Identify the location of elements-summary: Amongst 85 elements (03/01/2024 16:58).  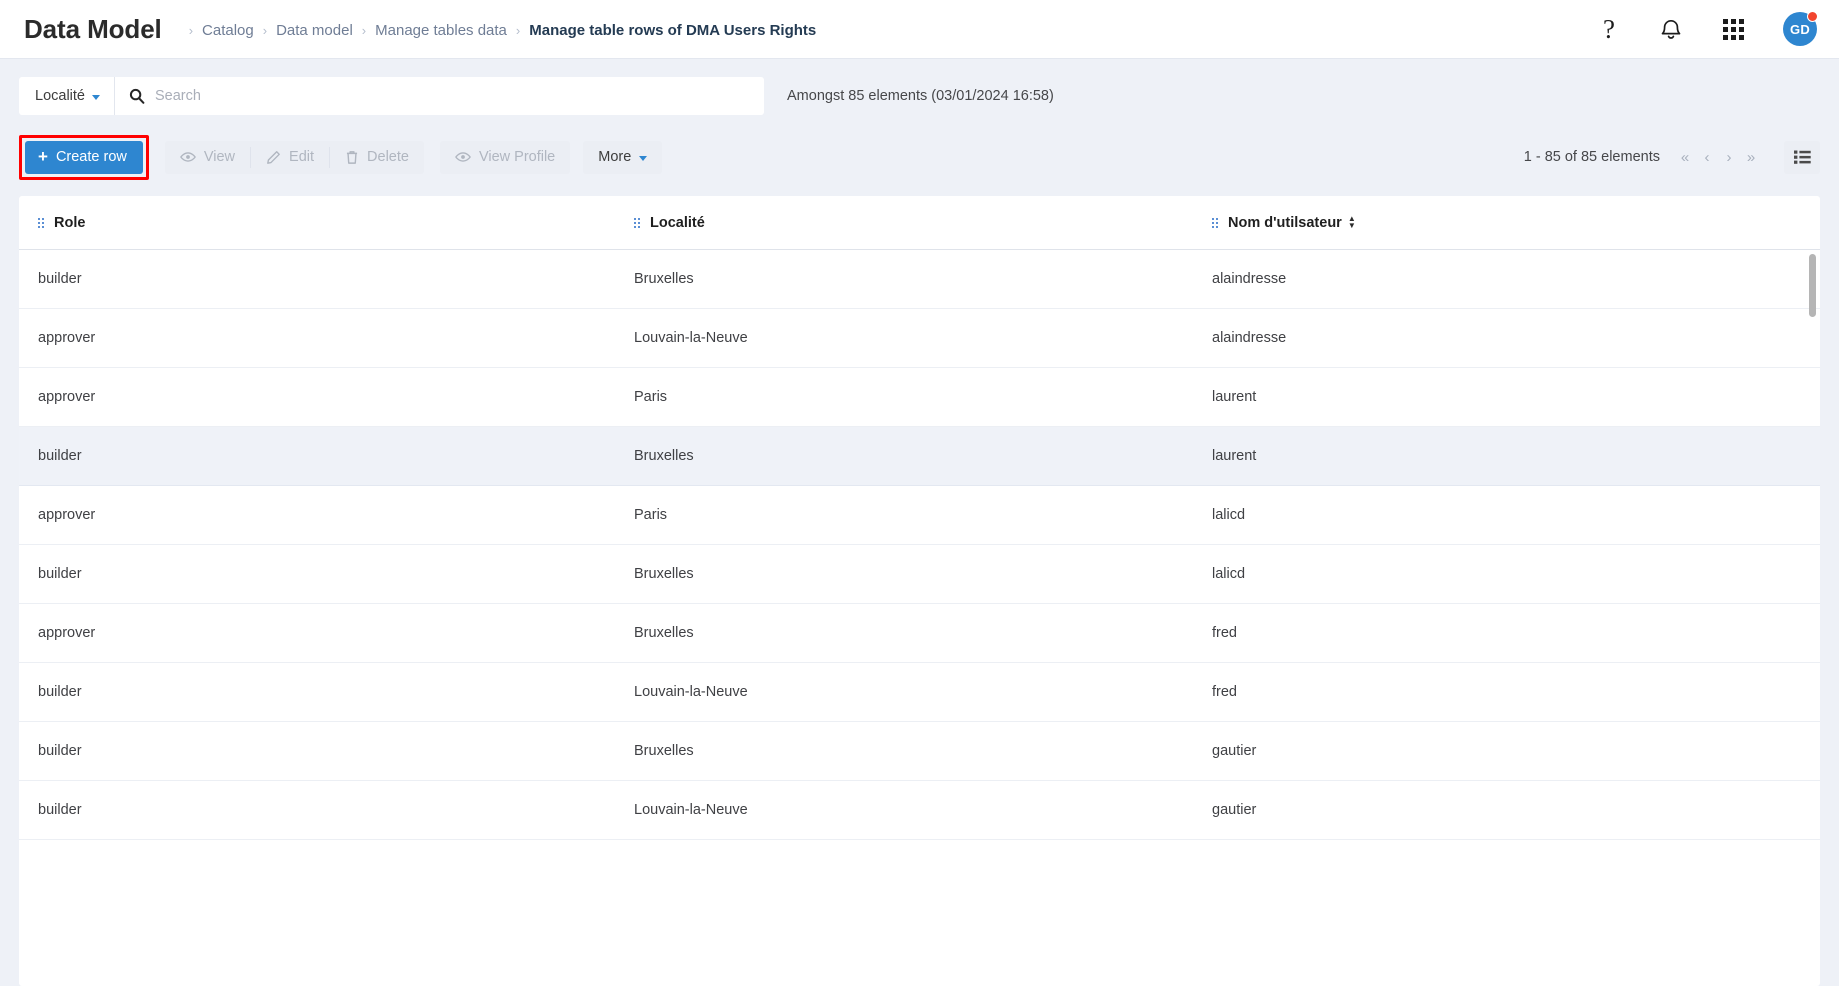
(920, 96).